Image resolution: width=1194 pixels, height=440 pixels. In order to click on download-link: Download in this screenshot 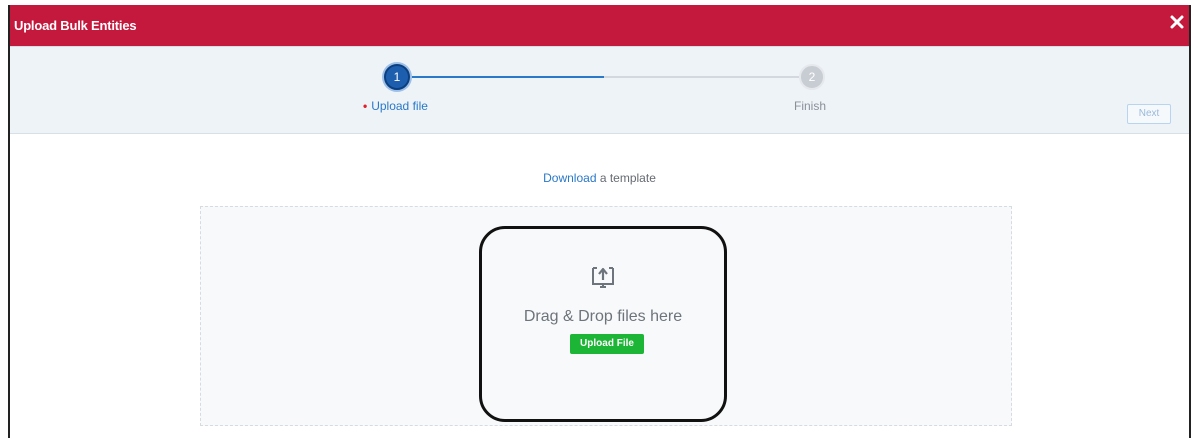, I will do `click(569, 178)`.